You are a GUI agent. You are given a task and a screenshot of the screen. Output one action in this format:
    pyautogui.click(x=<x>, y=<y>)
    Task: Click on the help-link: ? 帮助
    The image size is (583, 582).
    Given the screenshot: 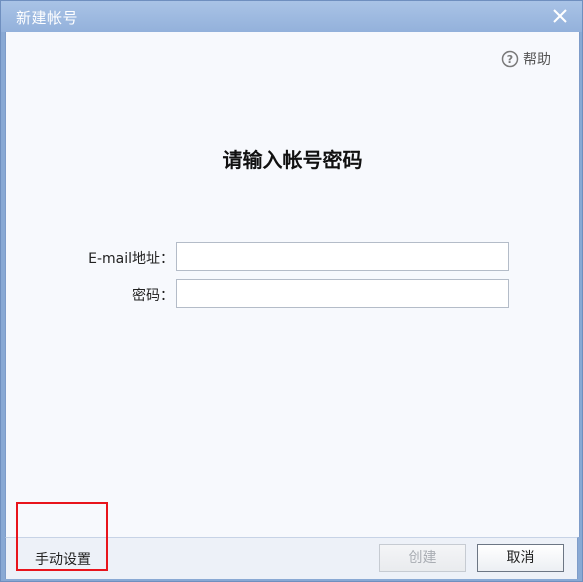 What is the action you would take?
    pyautogui.click(x=526, y=59)
    